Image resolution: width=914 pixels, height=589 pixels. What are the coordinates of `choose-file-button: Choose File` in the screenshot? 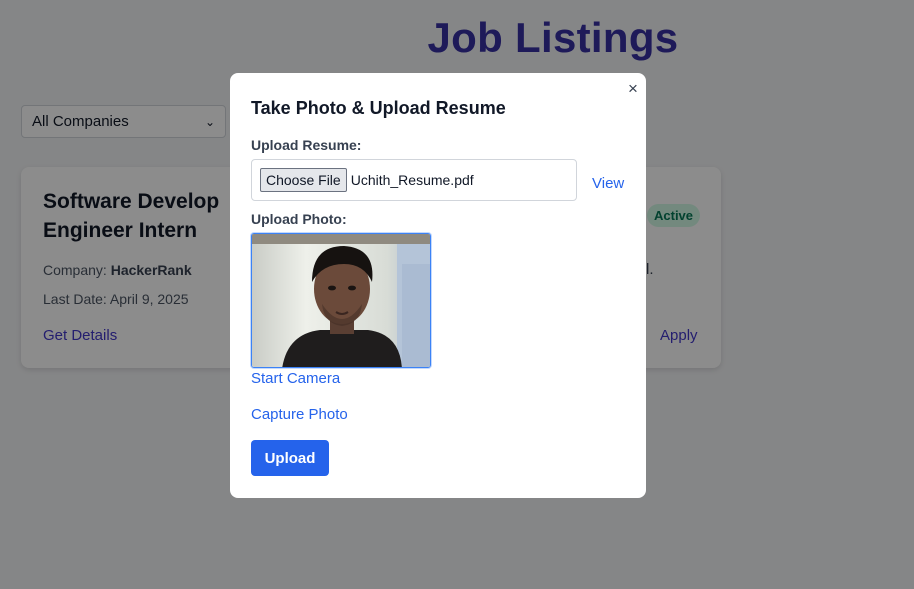 It's located at (303, 180).